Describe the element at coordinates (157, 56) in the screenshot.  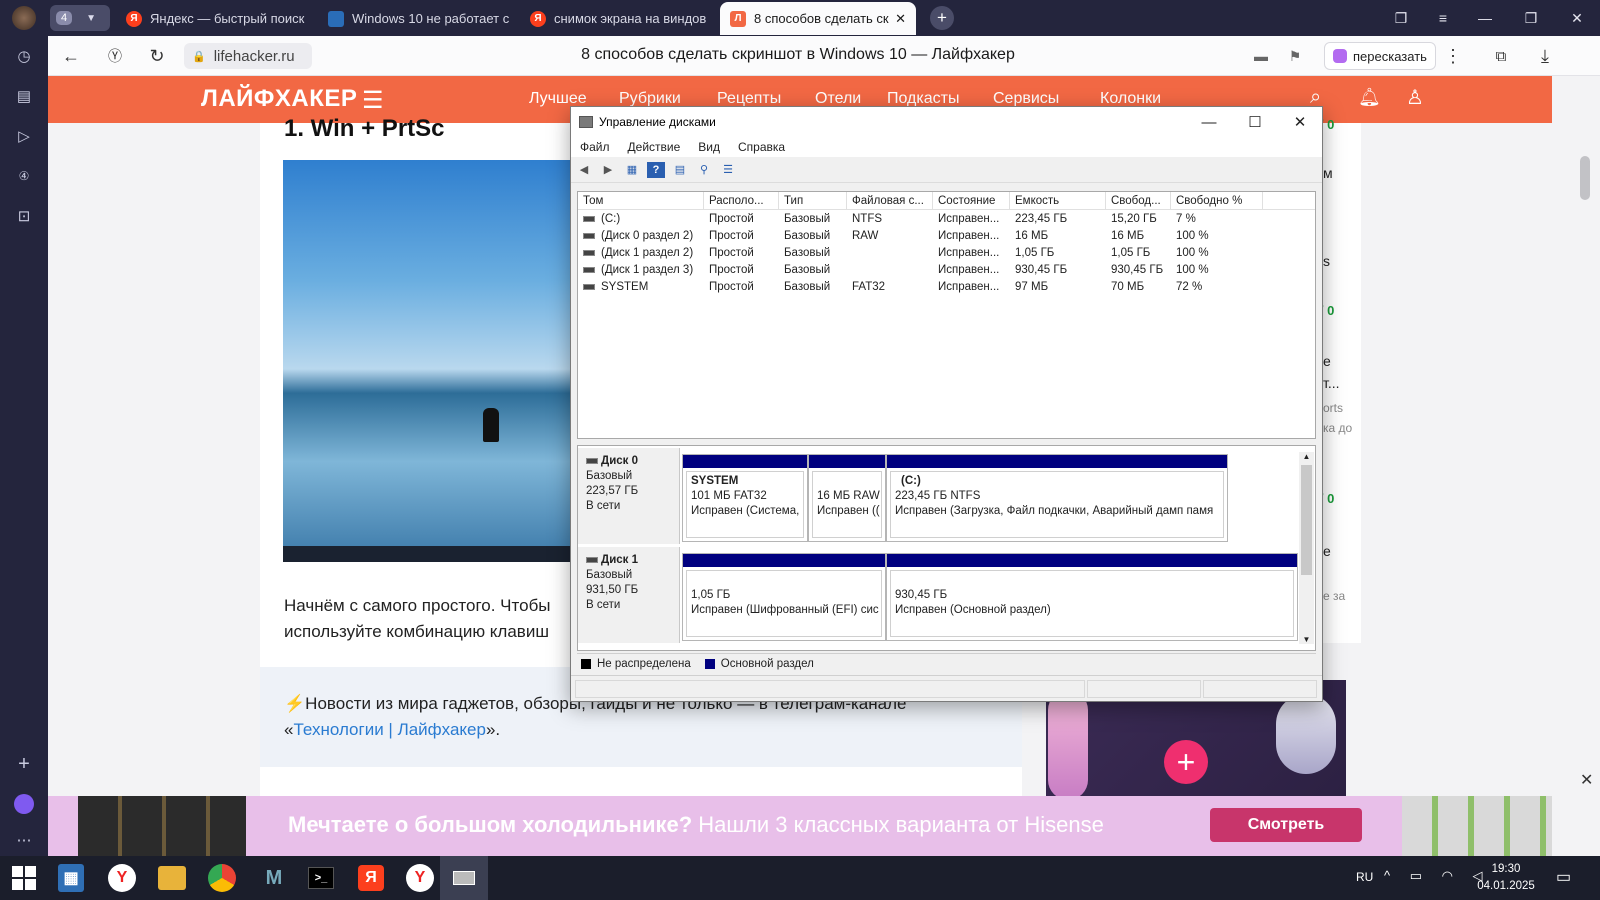
I see `reload-icon: ↻` at that location.